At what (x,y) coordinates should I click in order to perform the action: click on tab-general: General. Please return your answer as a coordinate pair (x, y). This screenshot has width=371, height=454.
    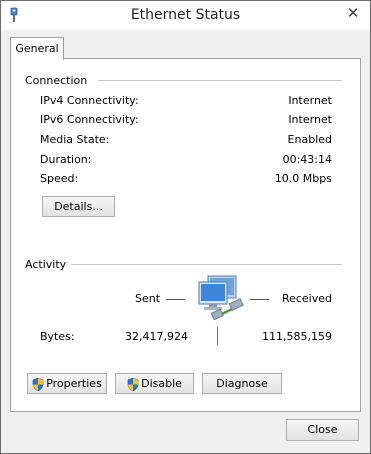
    Looking at the image, I should click on (37, 48).